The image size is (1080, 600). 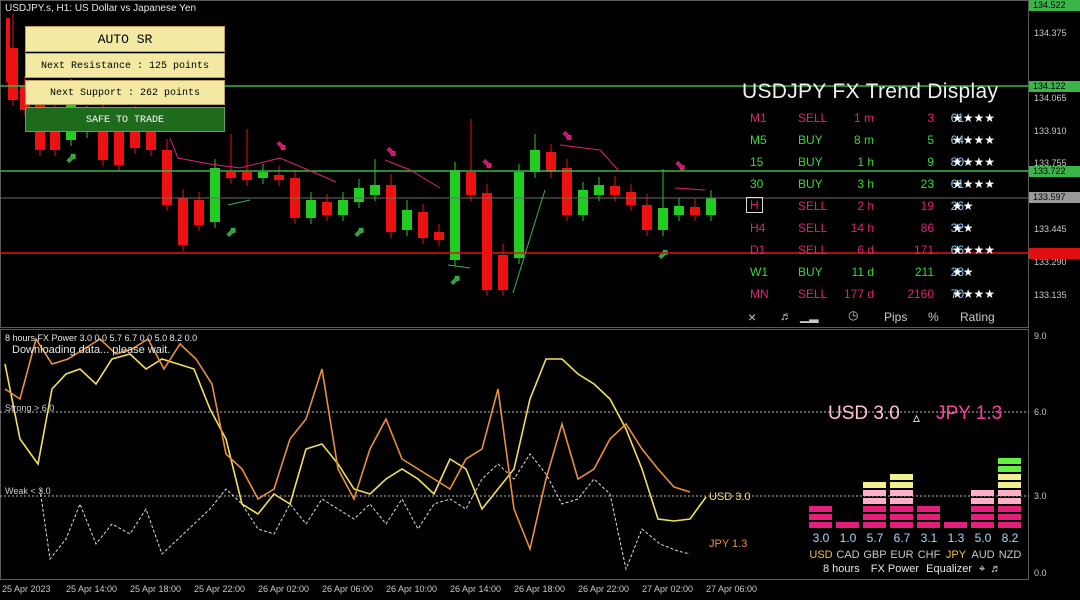 What do you see at coordinates (853, 315) in the screenshot?
I see `clock-icon: ◷` at bounding box center [853, 315].